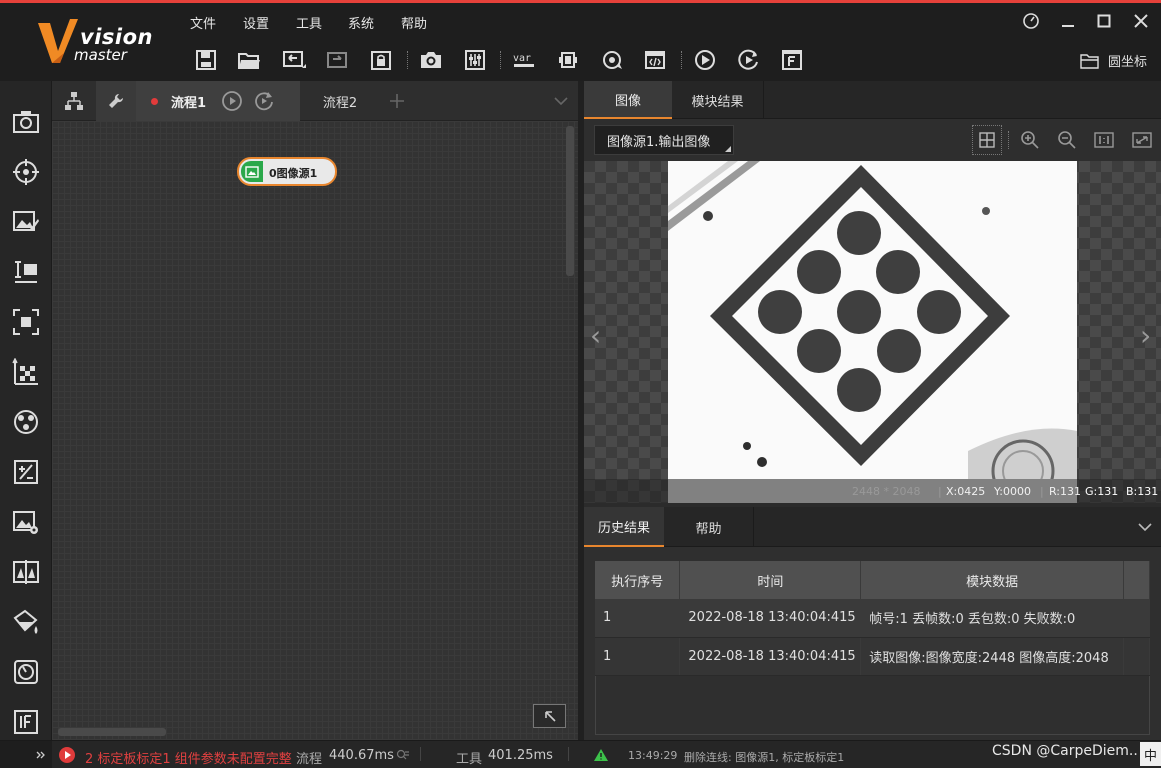 The width and height of the screenshot is (1161, 768). Describe the element at coordinates (203, 22) in the screenshot. I see `menu-file: 文件` at that location.